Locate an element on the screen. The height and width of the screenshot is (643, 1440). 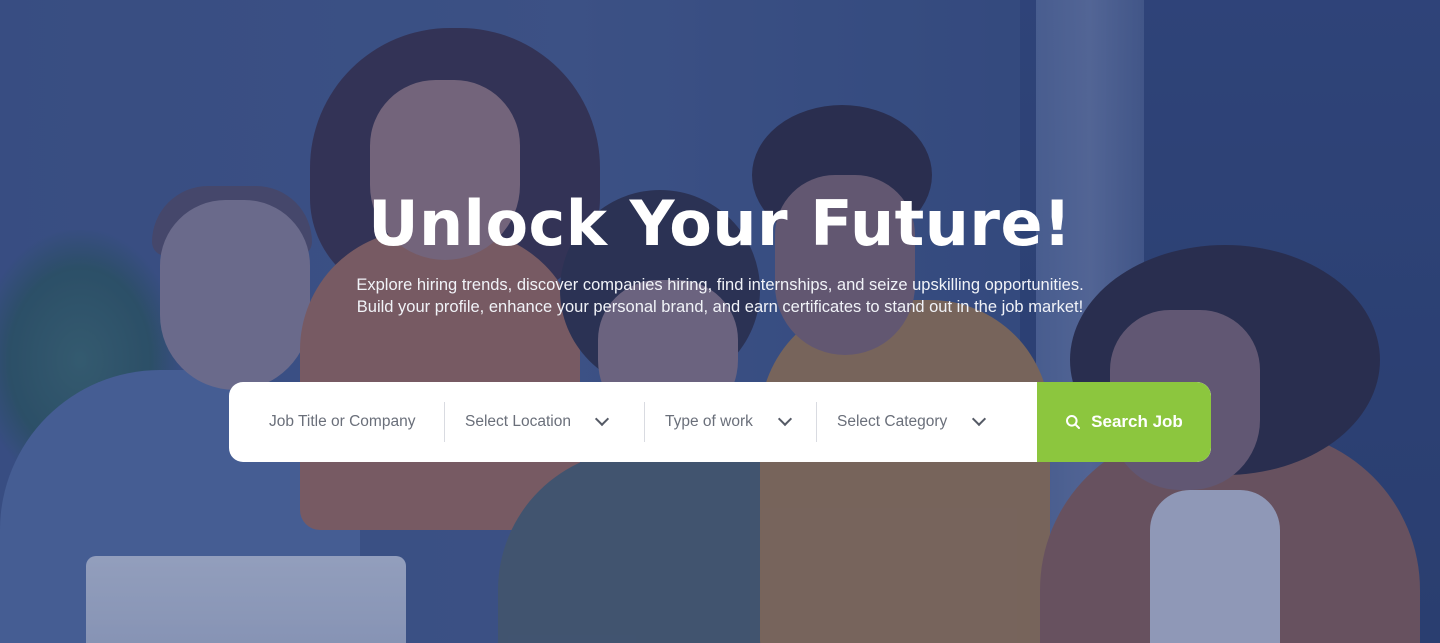
job-keyword-input: Job Title or Company is located at coordinates (336, 422).